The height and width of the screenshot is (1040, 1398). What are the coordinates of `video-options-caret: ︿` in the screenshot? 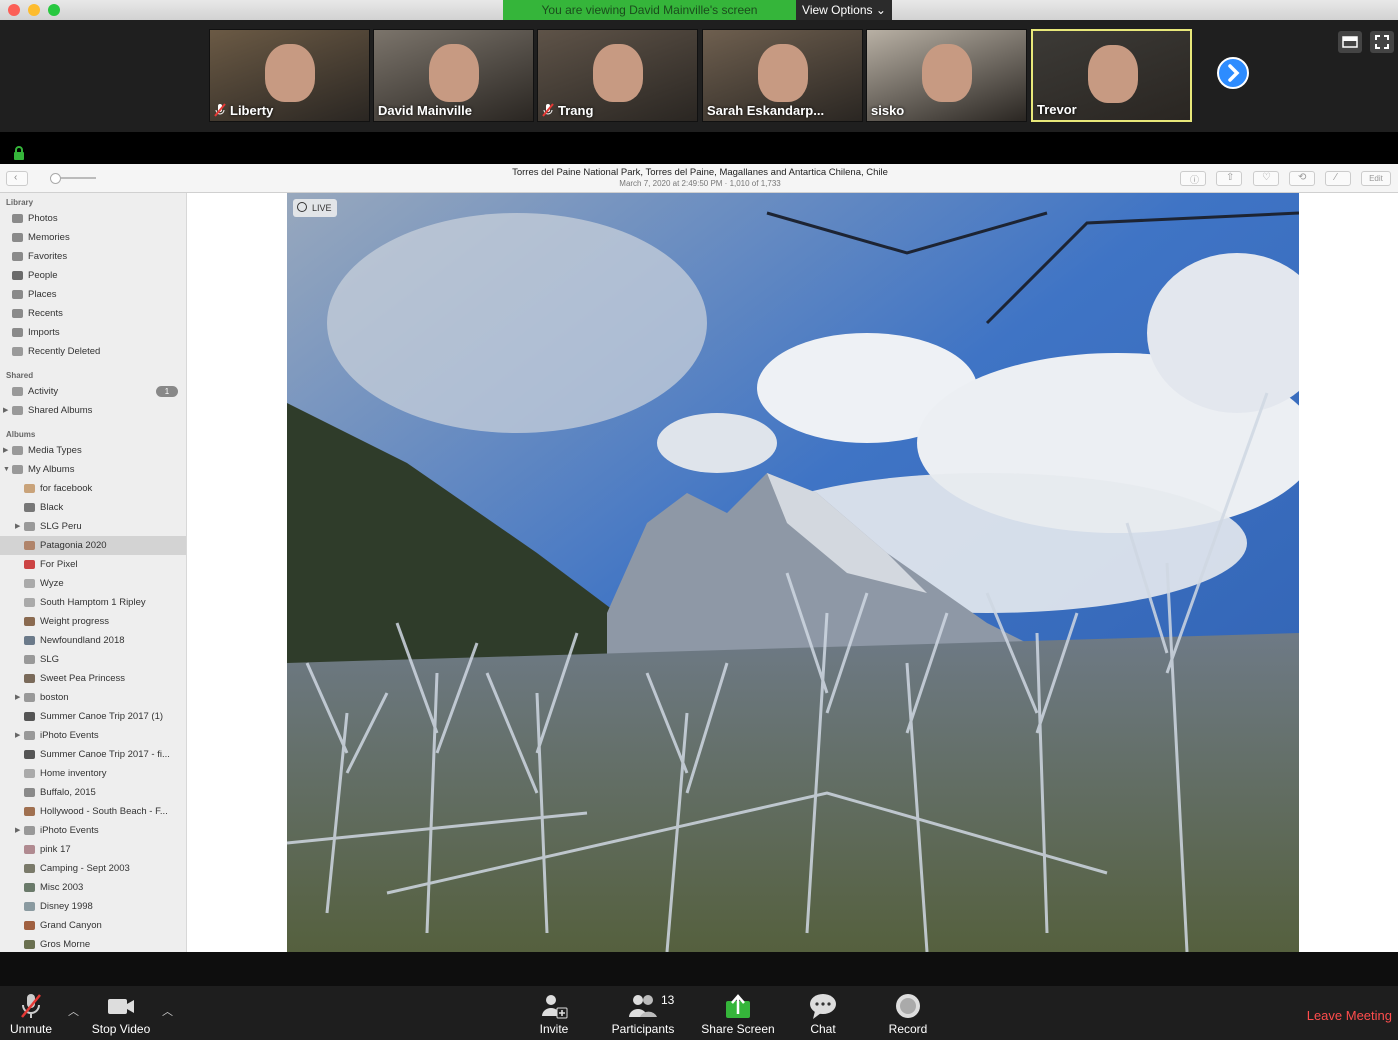 It's located at (167, 1011).